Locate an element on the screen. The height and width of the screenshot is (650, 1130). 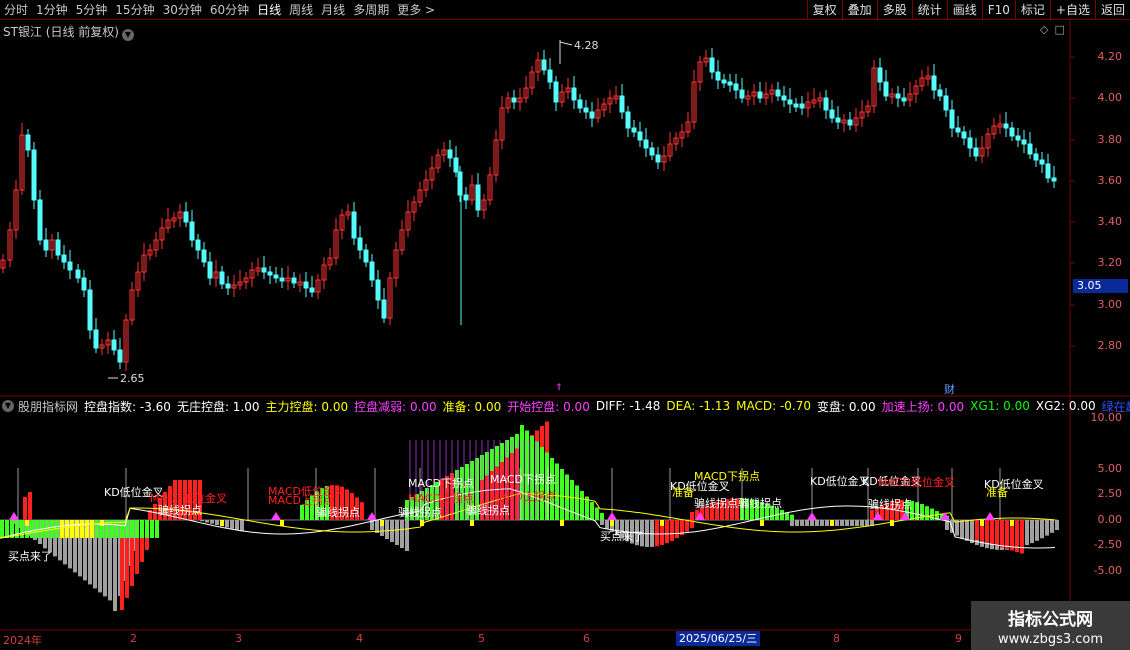
indicator-value-10: 变盘: 0.00 is located at coordinates (846, 406).